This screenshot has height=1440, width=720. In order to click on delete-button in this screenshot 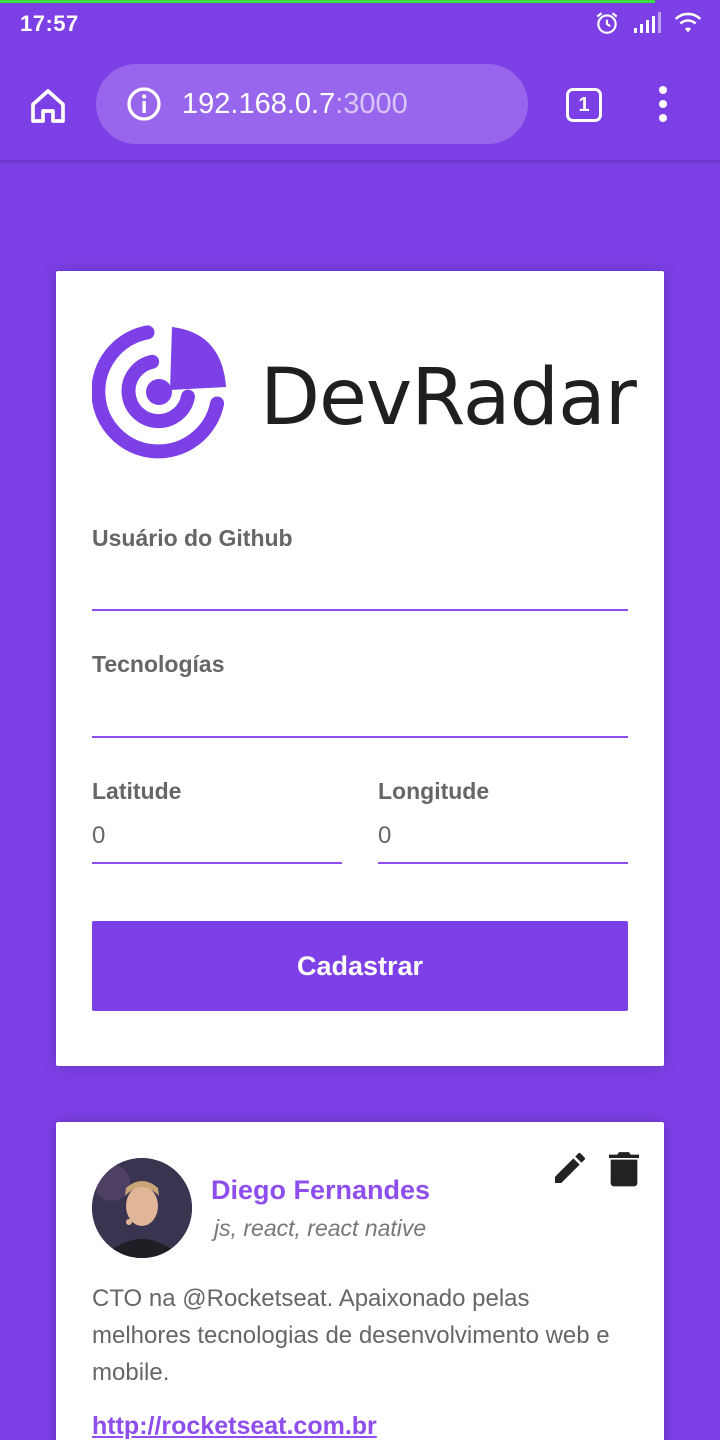, I will do `click(624, 1168)`.